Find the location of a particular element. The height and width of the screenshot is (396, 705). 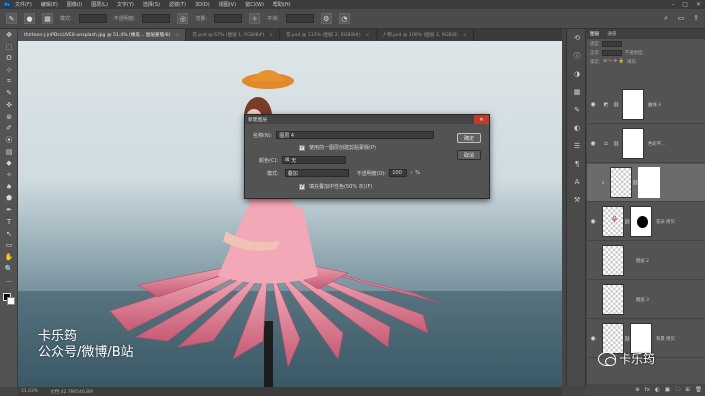

lock-icons: ⊞ ✎ ✥ 🔒 is located at coordinates (613, 61).